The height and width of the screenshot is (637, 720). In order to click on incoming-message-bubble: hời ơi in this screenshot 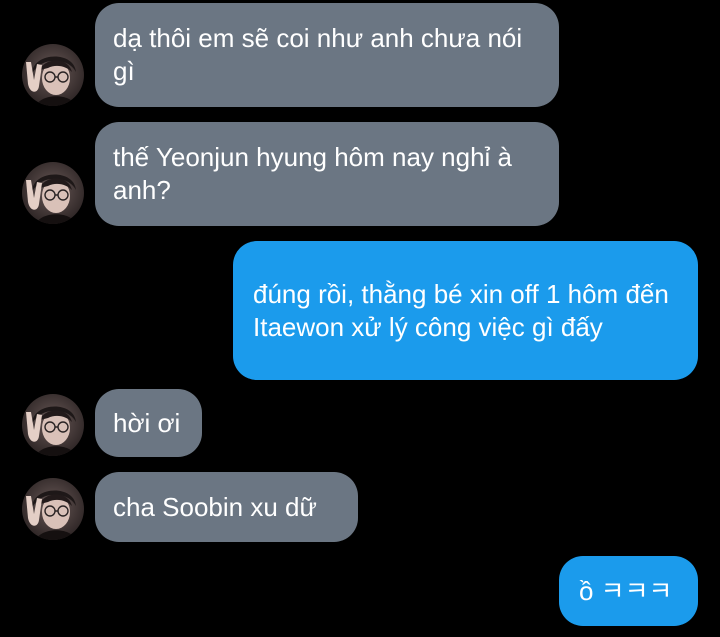, I will do `click(148, 423)`.